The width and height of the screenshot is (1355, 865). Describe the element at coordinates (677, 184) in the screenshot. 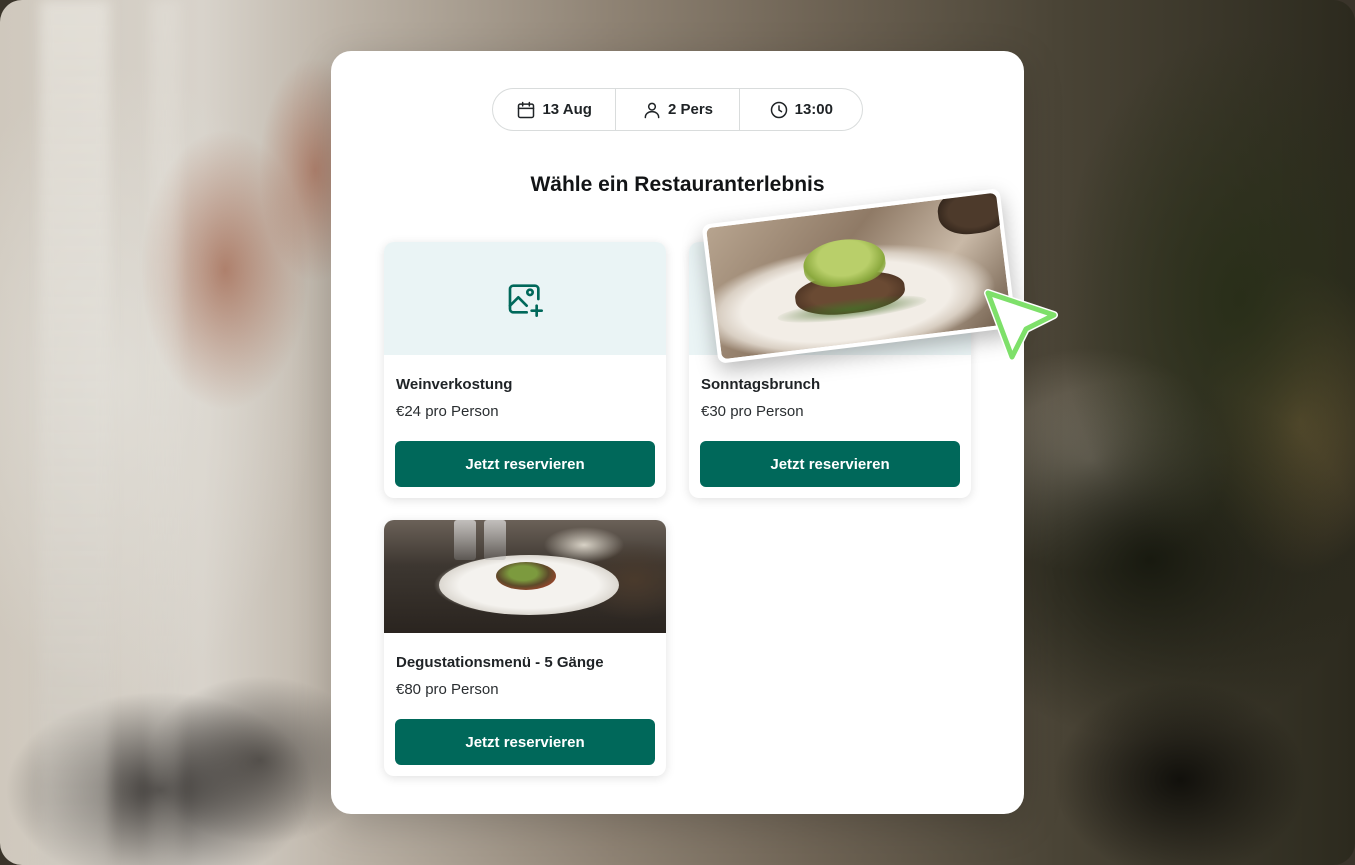

I see `page-title: Wähle ein Restauranterlebnis` at that location.